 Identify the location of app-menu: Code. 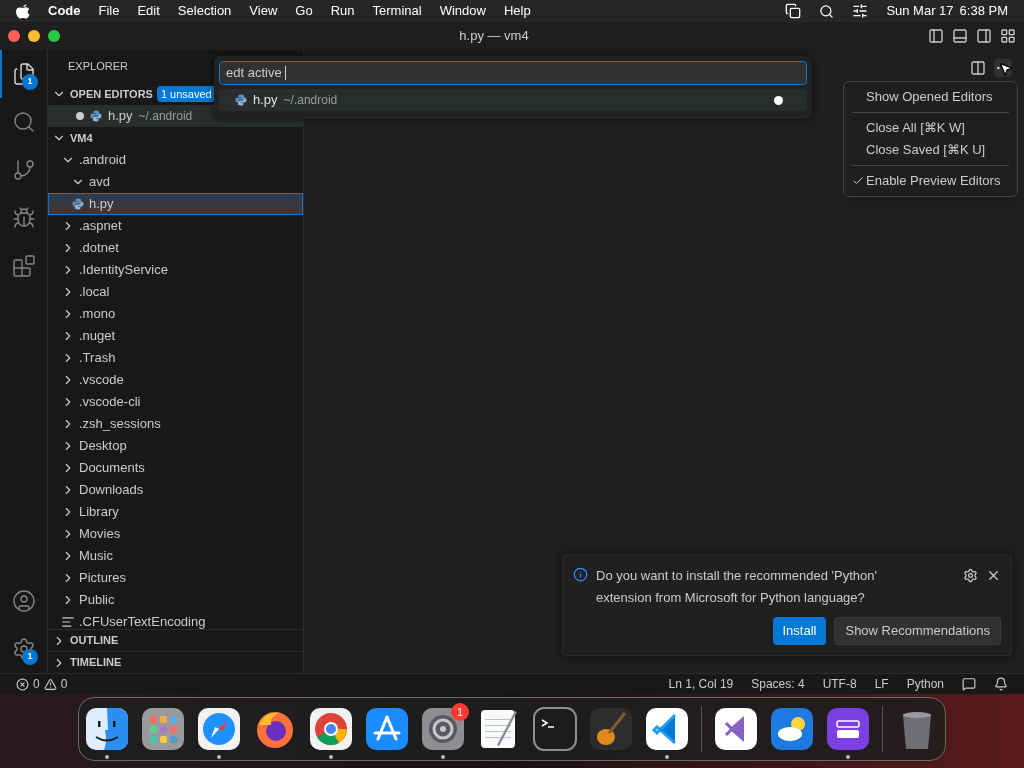
(64, 11).